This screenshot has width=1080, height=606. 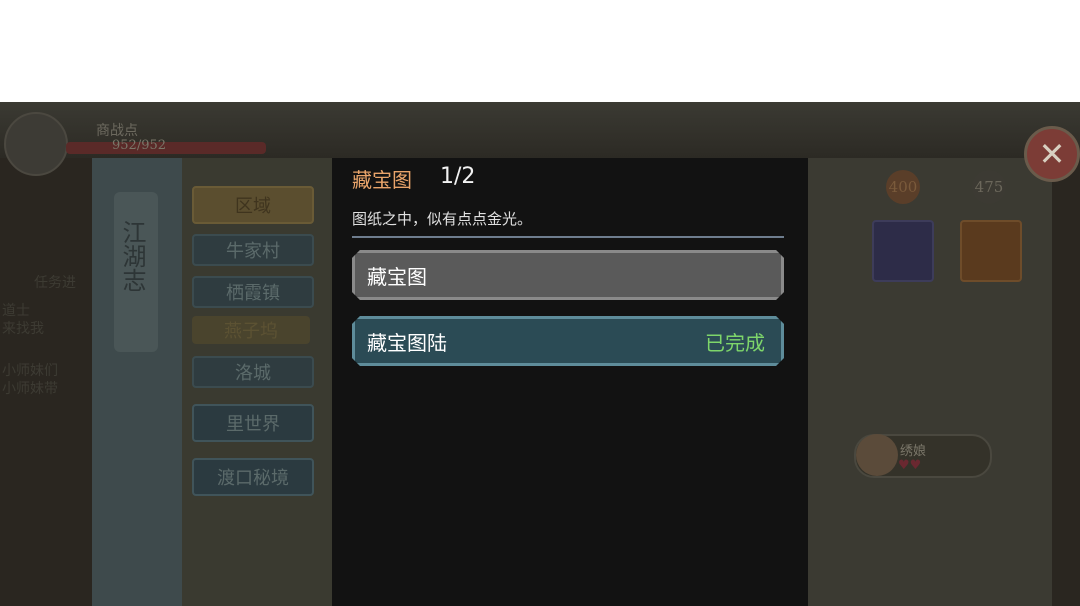 I want to click on close-button: ✕, so click(x=1052, y=154).